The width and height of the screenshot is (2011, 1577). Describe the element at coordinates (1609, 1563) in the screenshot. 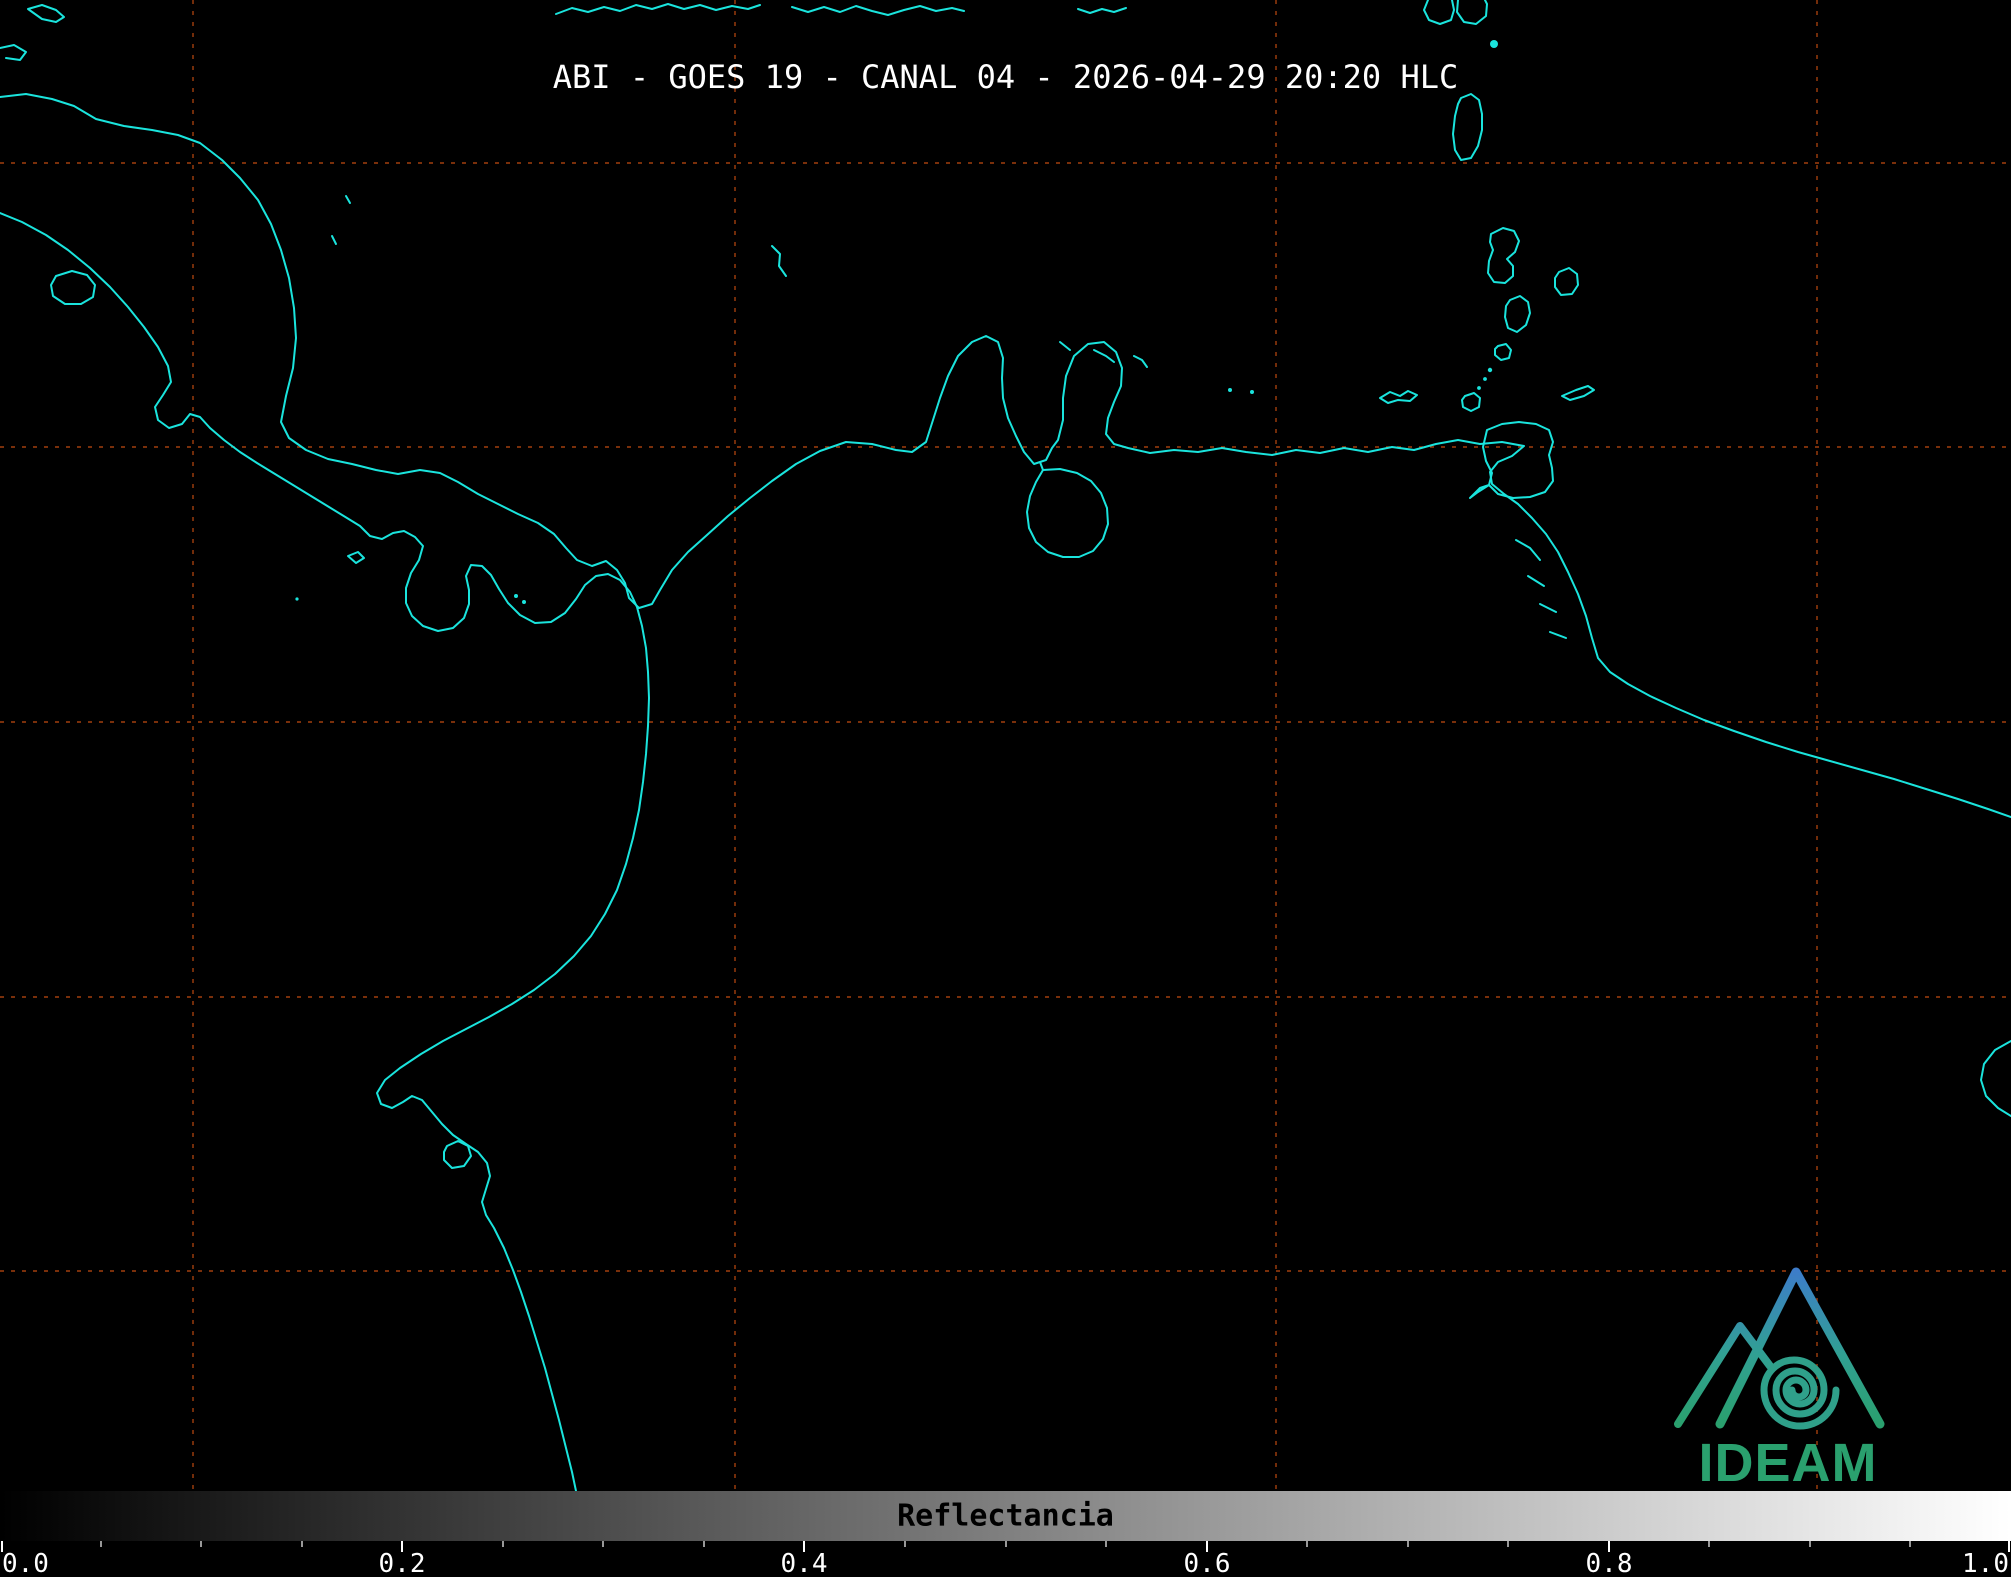

I see `tick-label-0.8: 0.8` at that location.